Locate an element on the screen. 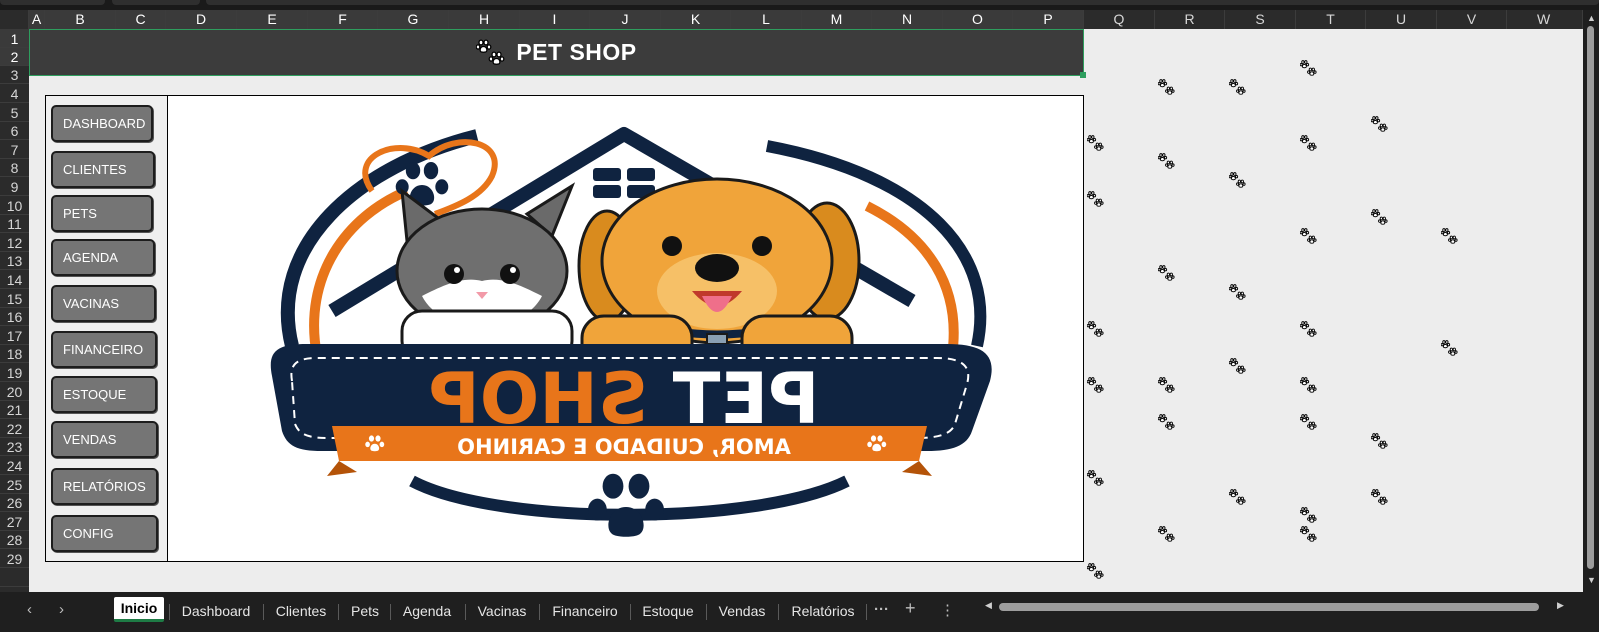 The height and width of the screenshot is (632, 1599). column-header: I is located at coordinates (555, 19).